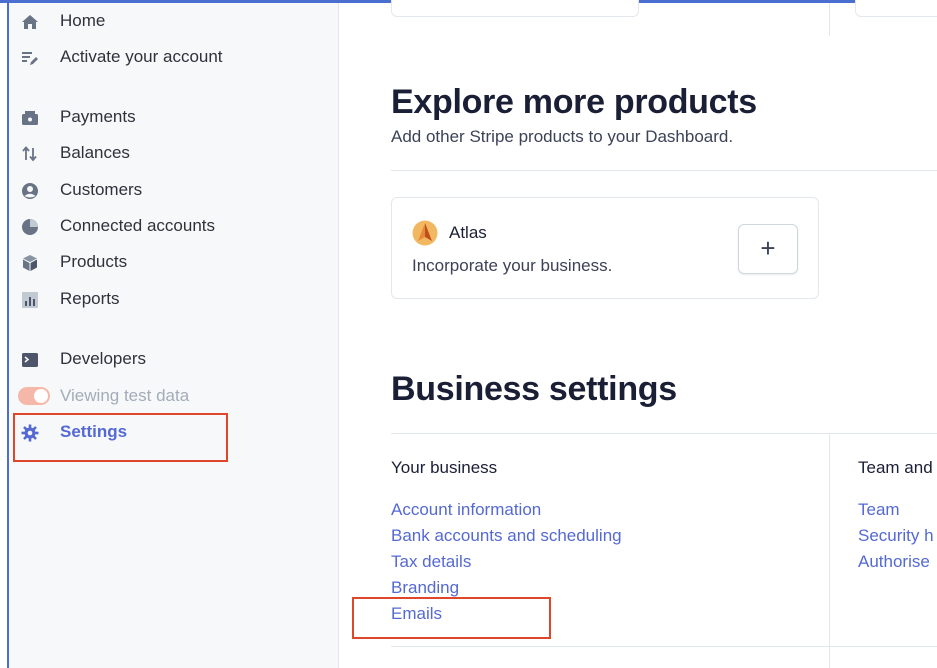  What do you see at coordinates (103, 358) in the screenshot?
I see `sidebar-item-label: Developers` at bounding box center [103, 358].